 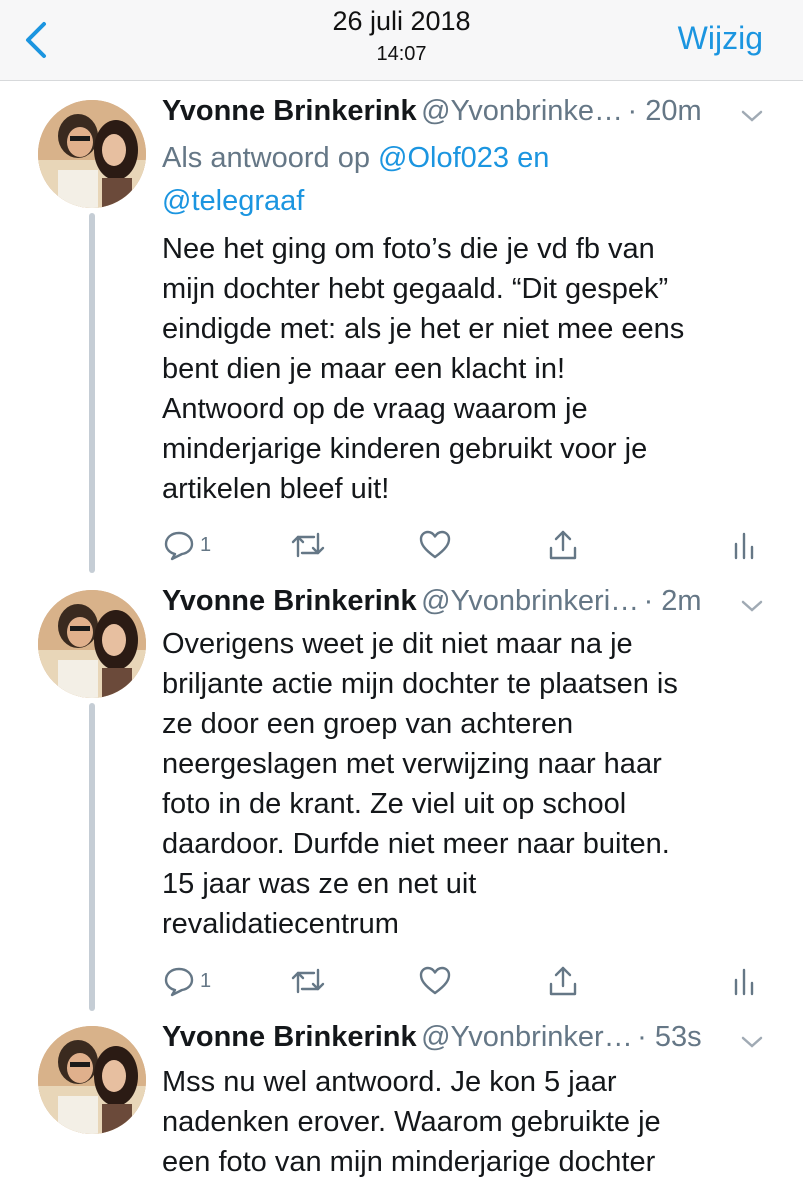 I want to click on text-line: minderjarige kinderen gebruikt voor je, so click(x=405, y=449).